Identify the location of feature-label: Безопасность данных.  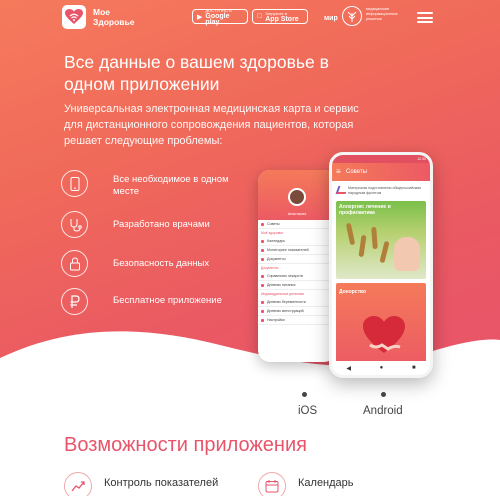
(161, 263).